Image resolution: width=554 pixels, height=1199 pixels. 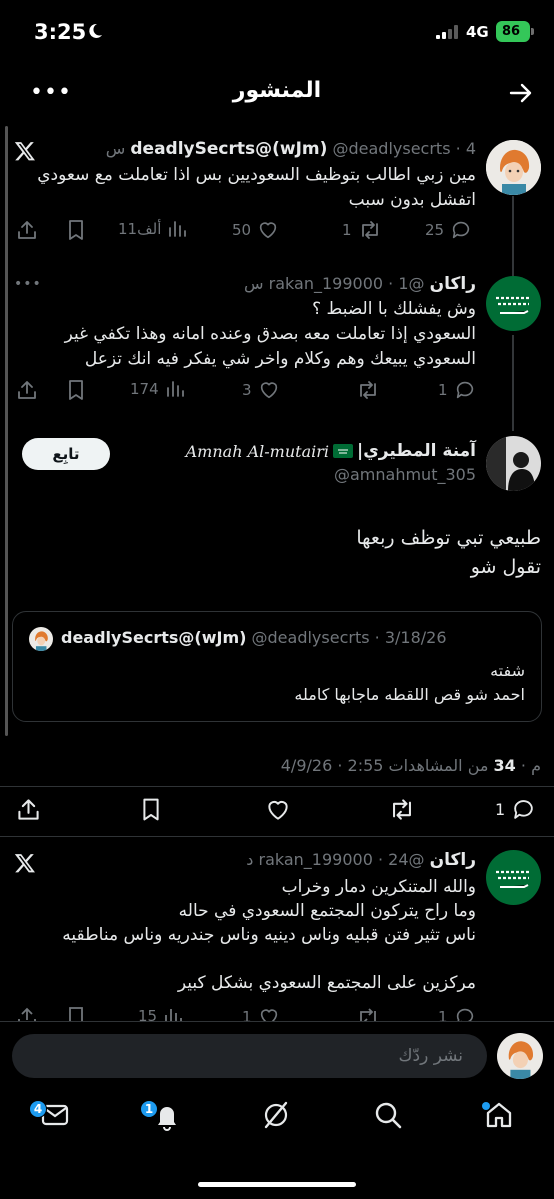 I want to click on action-row-clipped: 1 1 15, so click(x=277, y=1012).